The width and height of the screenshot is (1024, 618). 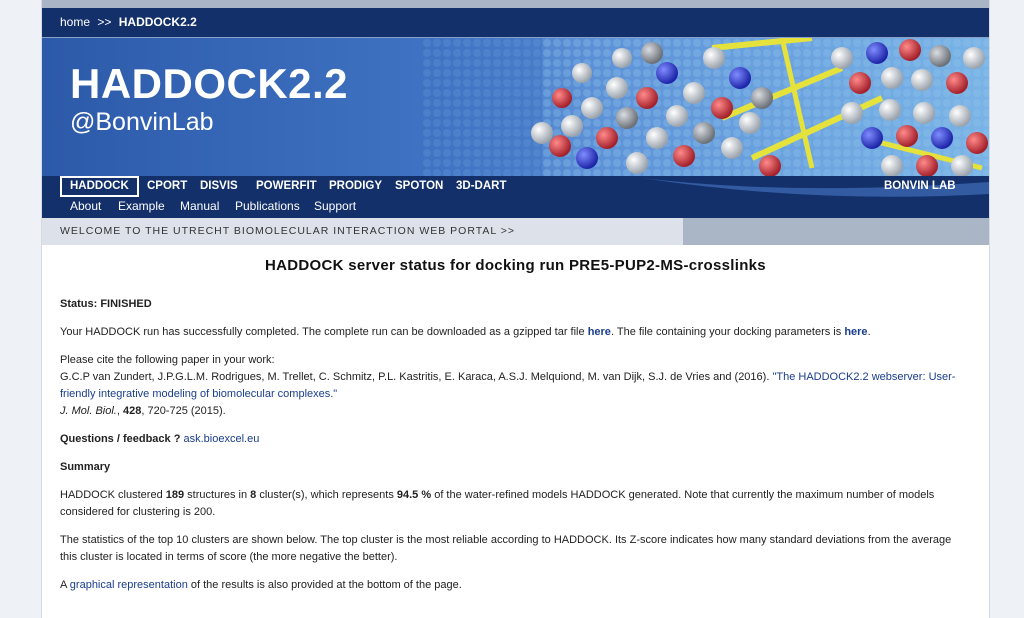 I want to click on nav-bonvin-lab: BONVIN LAB, so click(x=920, y=186).